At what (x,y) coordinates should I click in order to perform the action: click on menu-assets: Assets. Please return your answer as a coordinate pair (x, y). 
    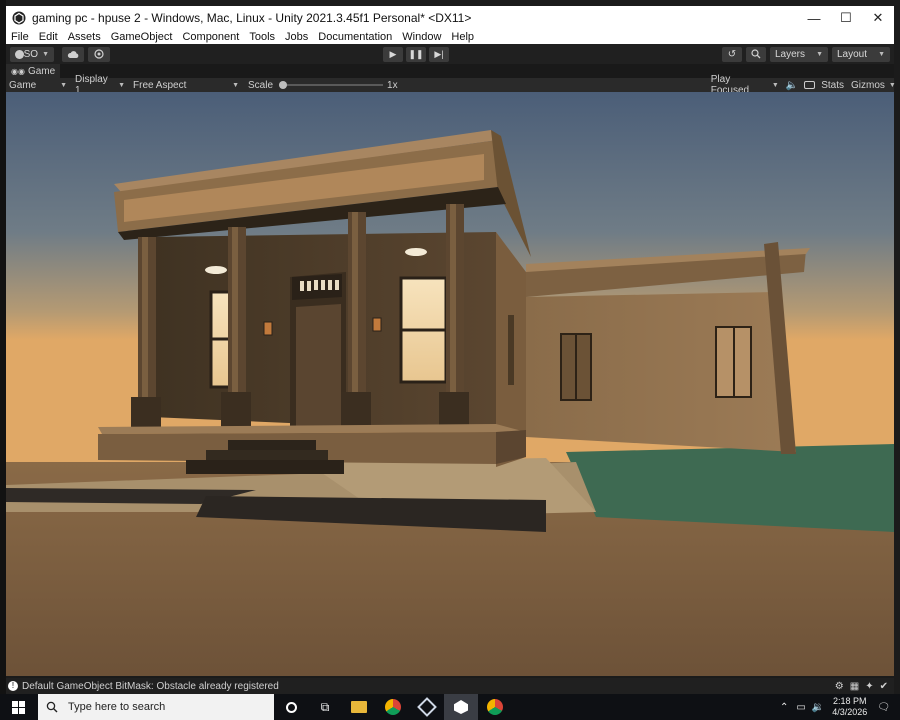
    Looking at the image, I should click on (84, 37).